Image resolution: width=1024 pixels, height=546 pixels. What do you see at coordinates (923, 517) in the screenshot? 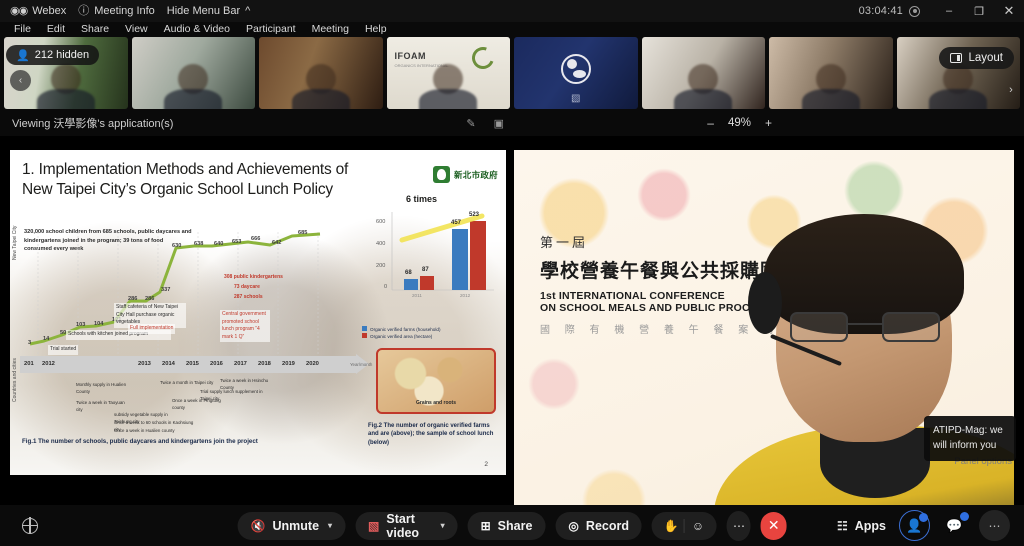
I see `participants-badge` at bounding box center [923, 517].